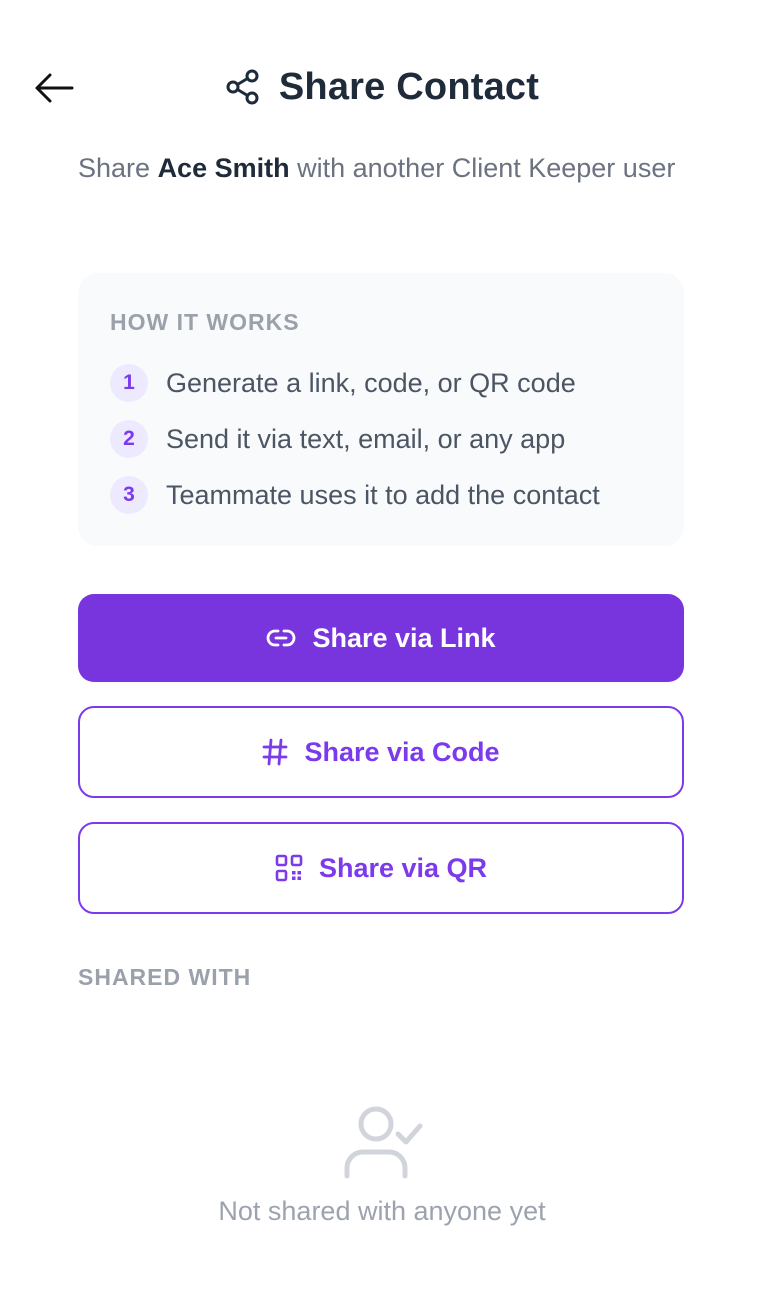 The height and width of the screenshot is (1308, 764). I want to click on share-via-code-label: Share via Code, so click(402, 751).